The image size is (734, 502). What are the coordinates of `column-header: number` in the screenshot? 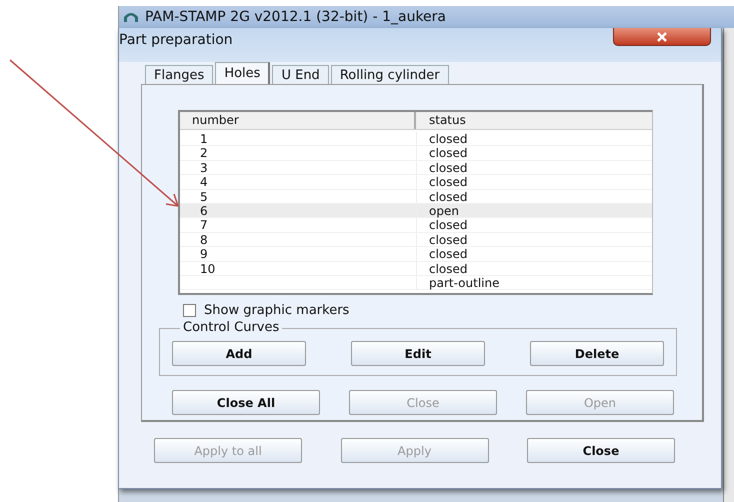 It's located at (298, 120).